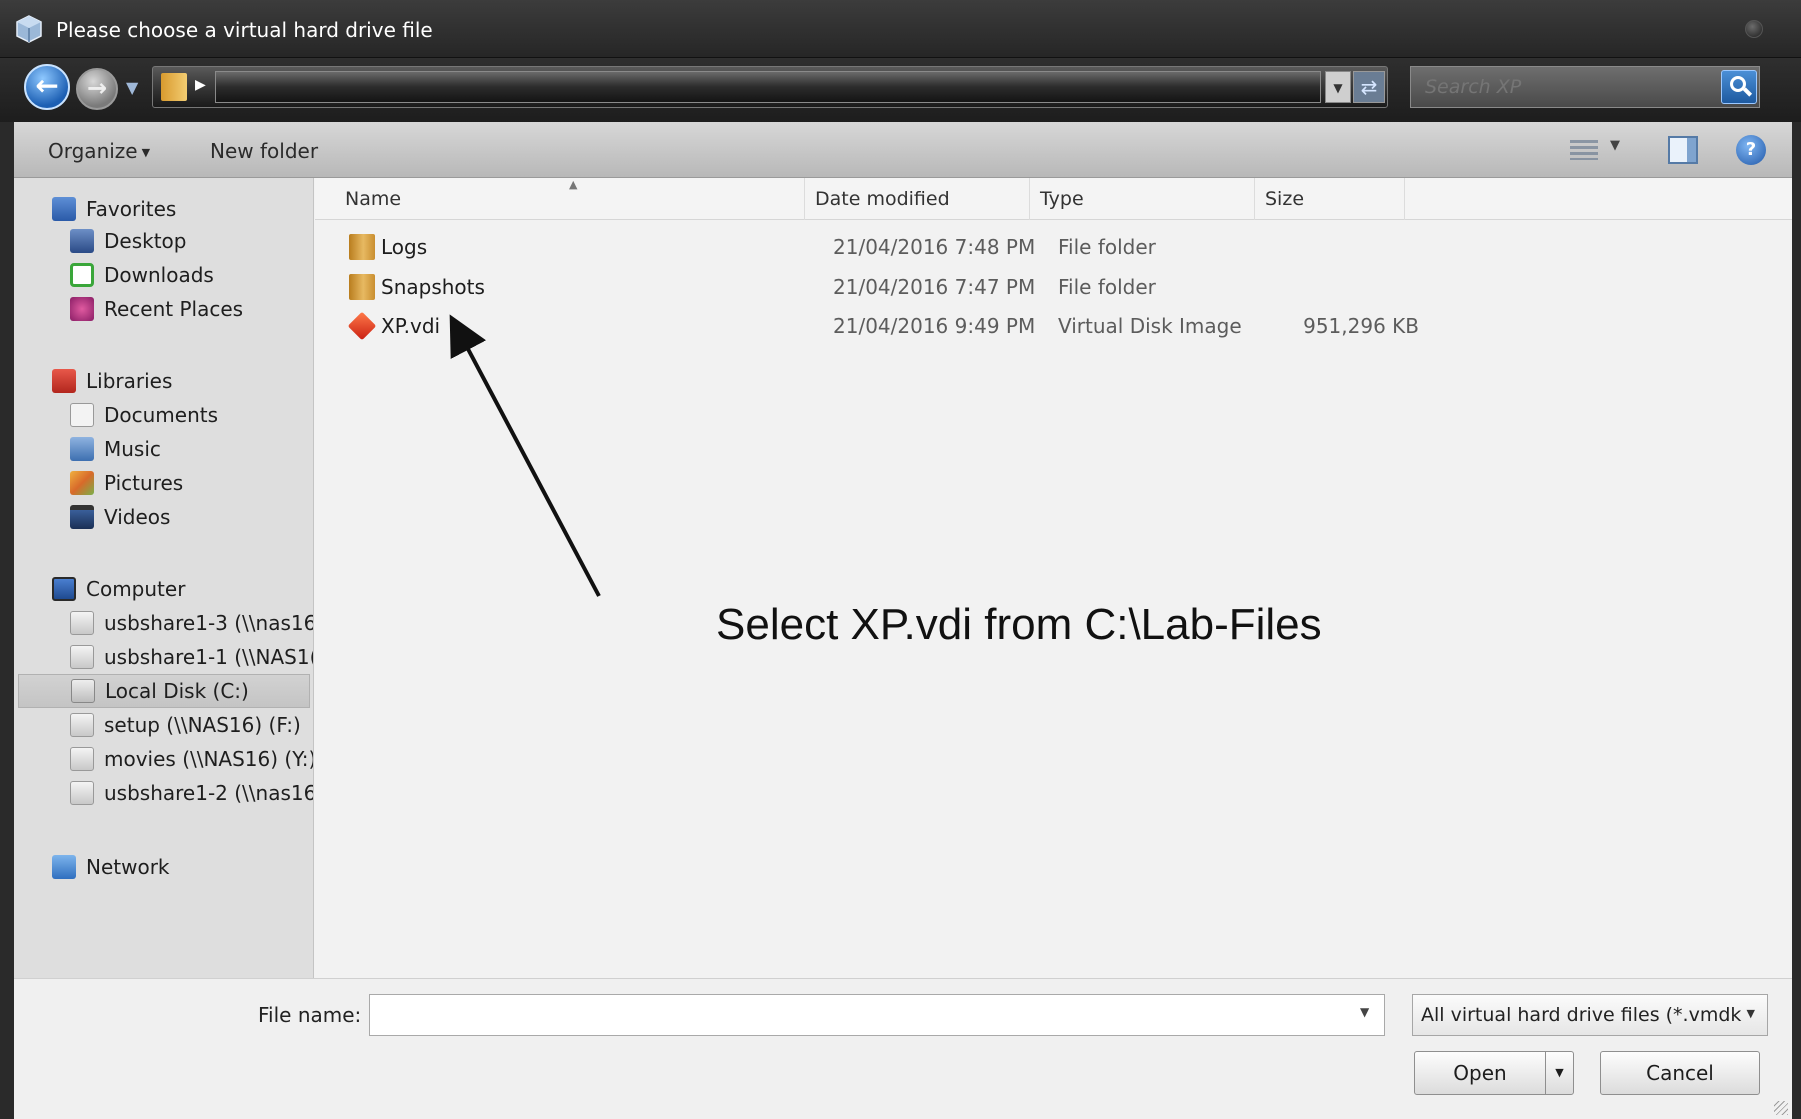 This screenshot has width=1801, height=1119. Describe the element at coordinates (191, 657) in the screenshot. I see `nav-drive-usbshare1-1: usbshare1-1 (\\NAS1(` at that location.